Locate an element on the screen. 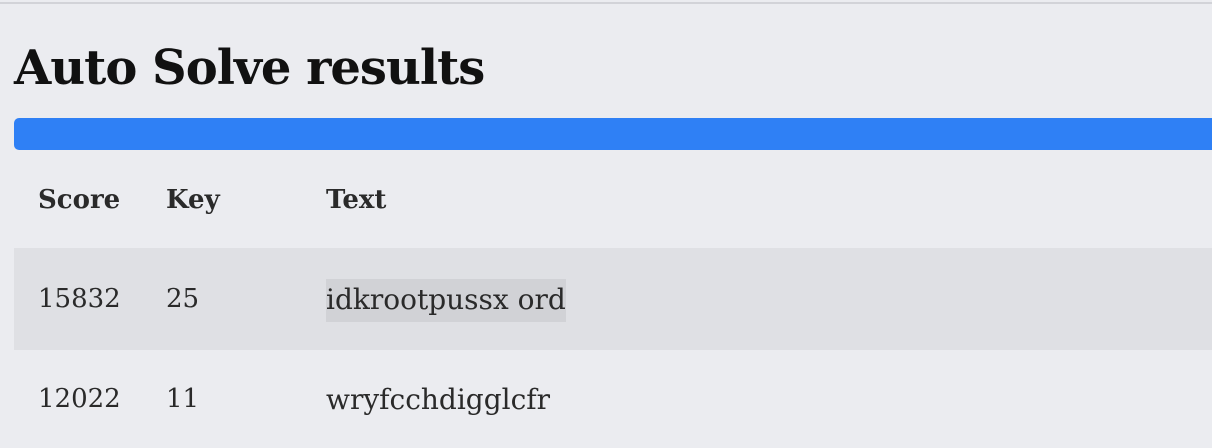 This screenshot has width=1212, height=448. progress-bar-fill is located at coordinates (613, 134).